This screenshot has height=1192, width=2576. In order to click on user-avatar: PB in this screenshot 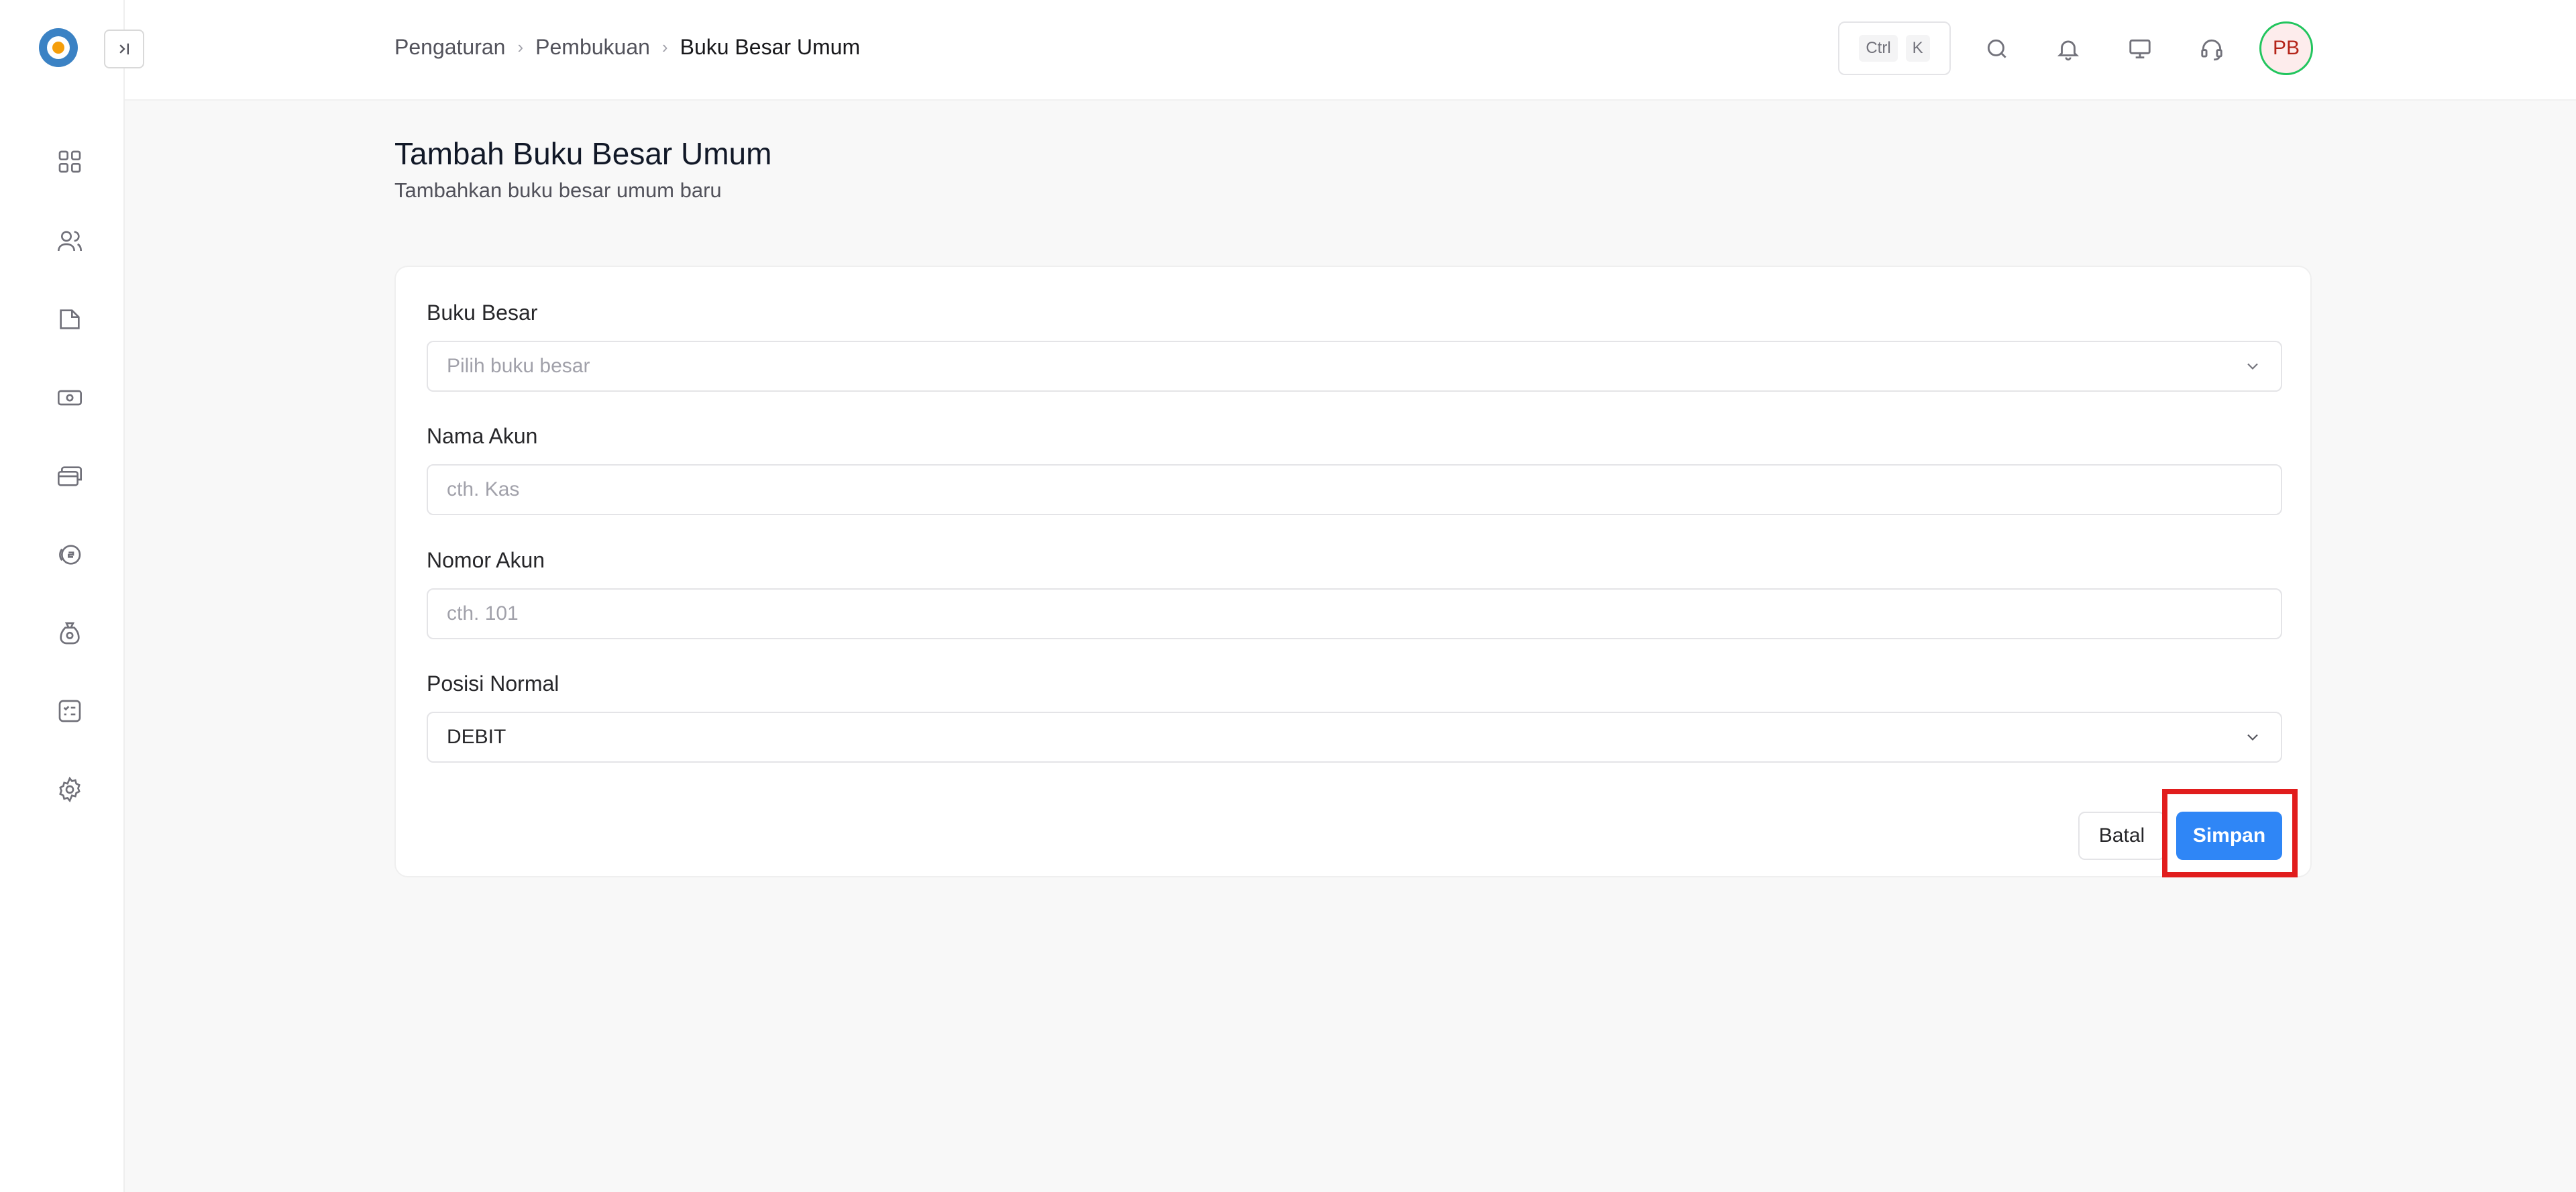, I will do `click(2286, 48)`.